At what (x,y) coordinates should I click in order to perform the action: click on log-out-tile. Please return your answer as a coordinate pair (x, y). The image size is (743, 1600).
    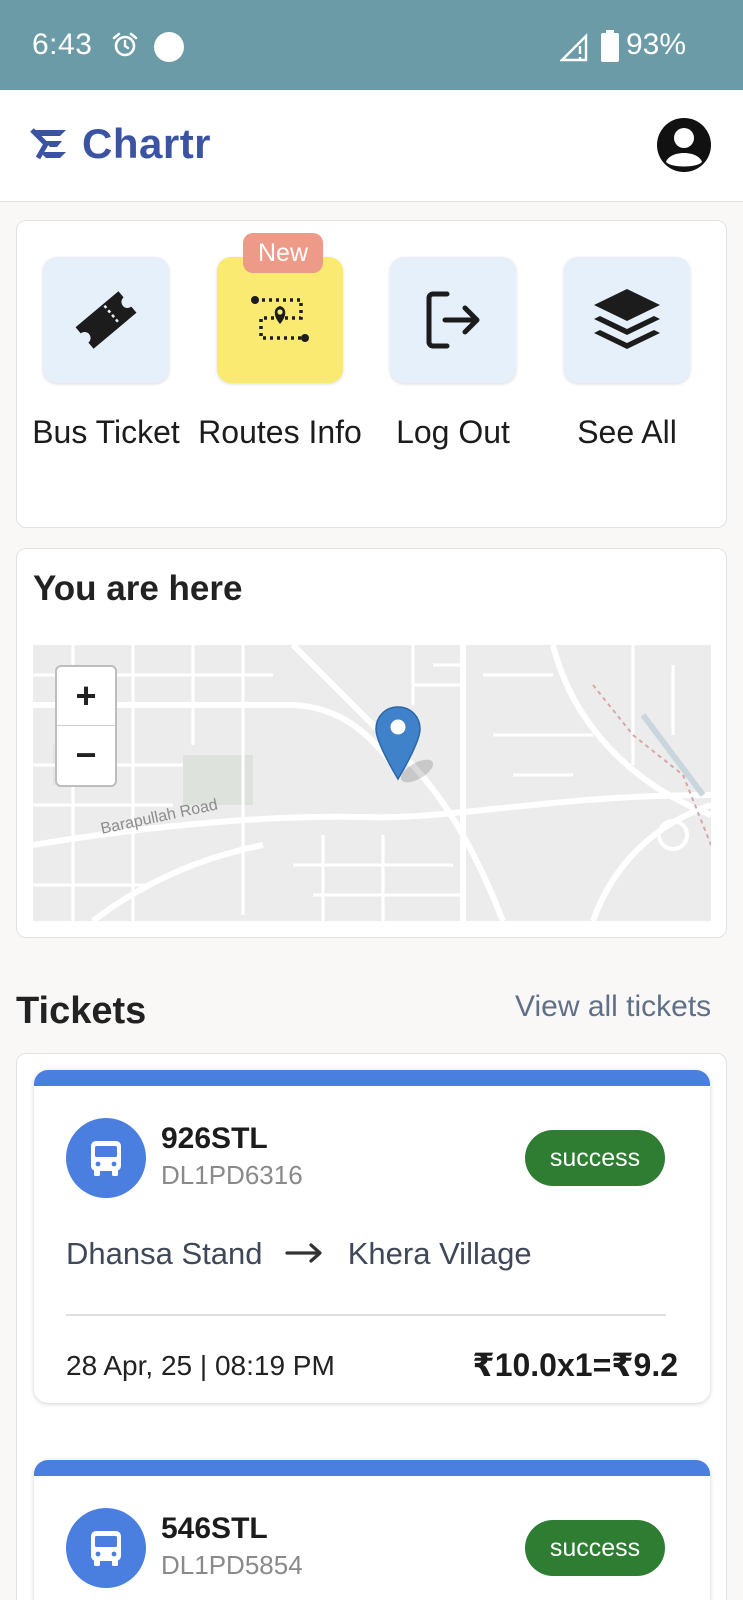
    Looking at the image, I should click on (453, 320).